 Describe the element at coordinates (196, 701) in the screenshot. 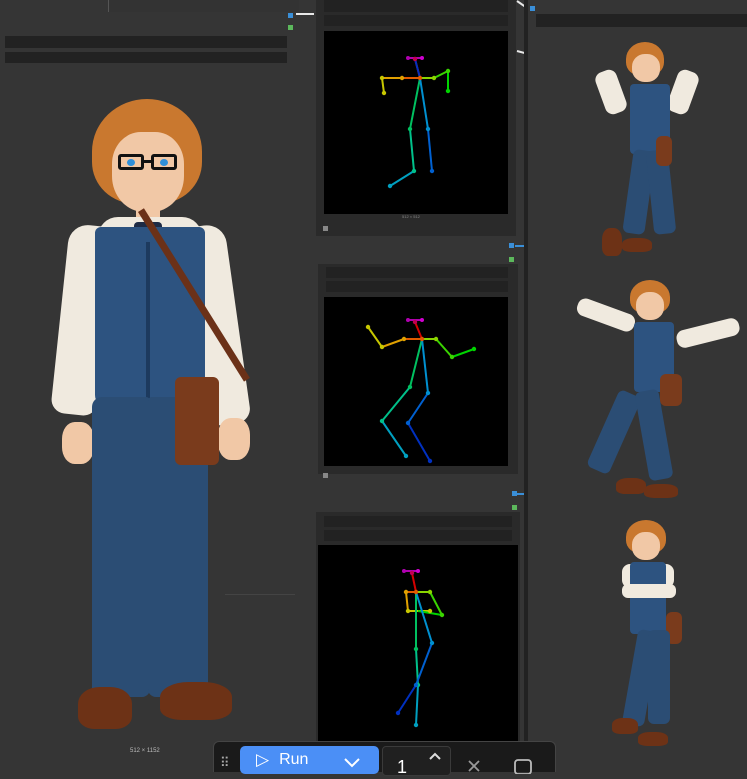

I see `character-right-shoe` at that location.